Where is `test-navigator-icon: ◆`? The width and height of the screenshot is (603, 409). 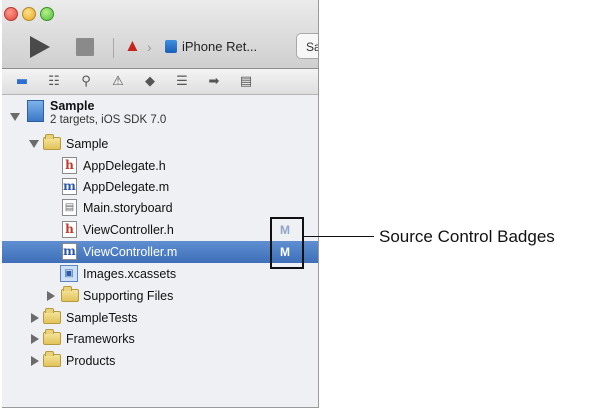 test-navigator-icon: ◆ is located at coordinates (150, 82).